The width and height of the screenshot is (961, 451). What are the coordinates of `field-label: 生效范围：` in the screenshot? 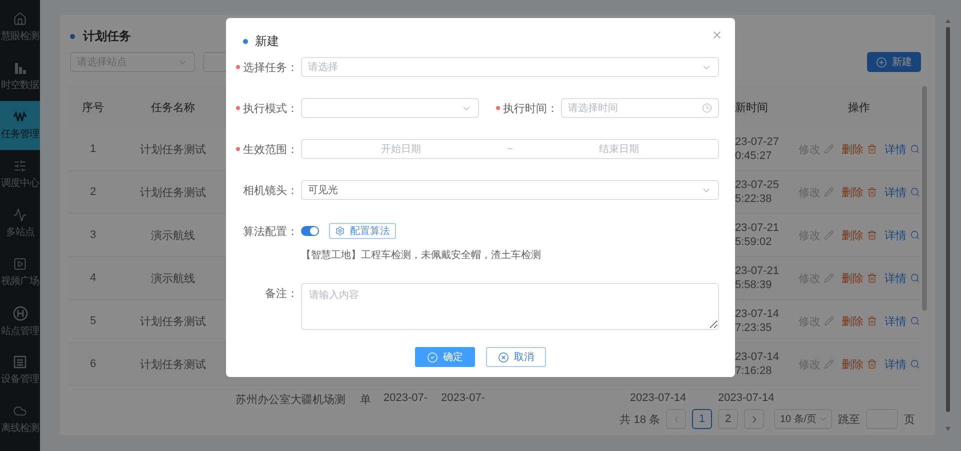 It's located at (263, 149).